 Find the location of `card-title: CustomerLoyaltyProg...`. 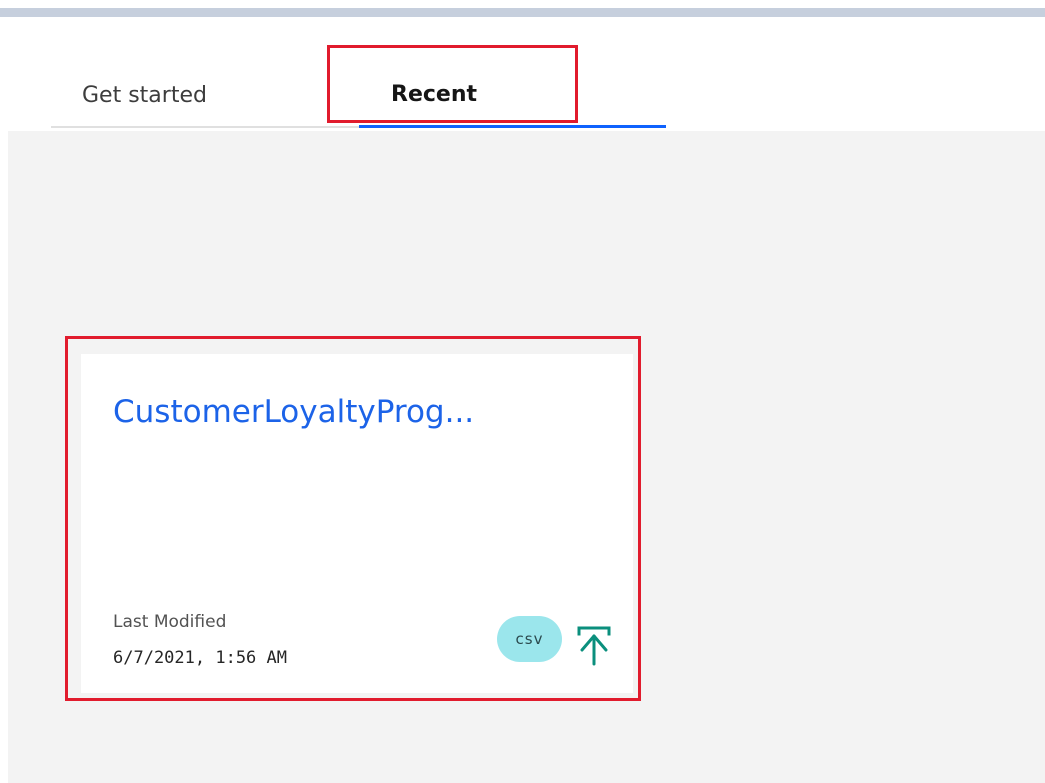

card-title: CustomerLoyaltyProg... is located at coordinates (293, 412).